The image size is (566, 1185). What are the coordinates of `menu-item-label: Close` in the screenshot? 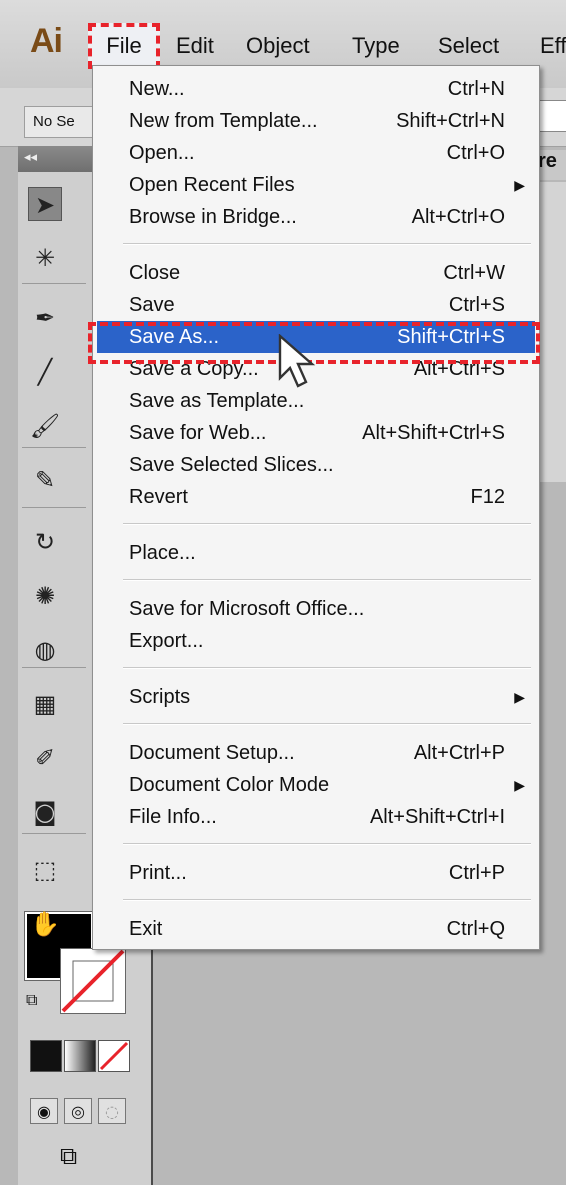 It's located at (155, 273).